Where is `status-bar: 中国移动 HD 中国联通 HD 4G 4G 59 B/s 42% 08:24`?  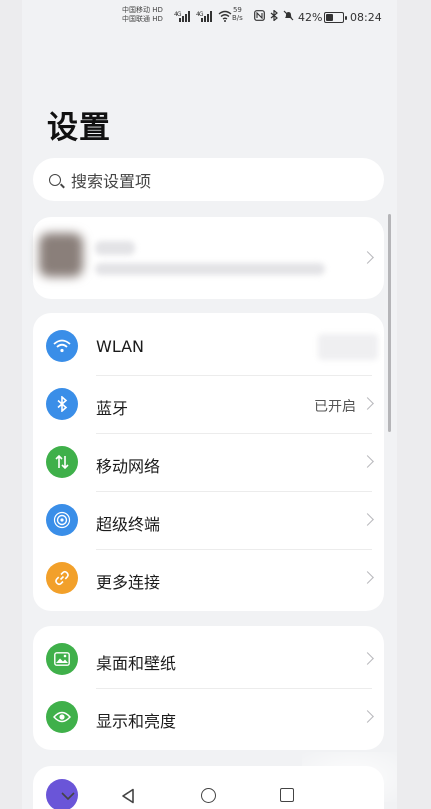 status-bar: 中国移动 HD 中国联通 HD 4G 4G 59 B/s 42% 08:24 is located at coordinates (209, 17).